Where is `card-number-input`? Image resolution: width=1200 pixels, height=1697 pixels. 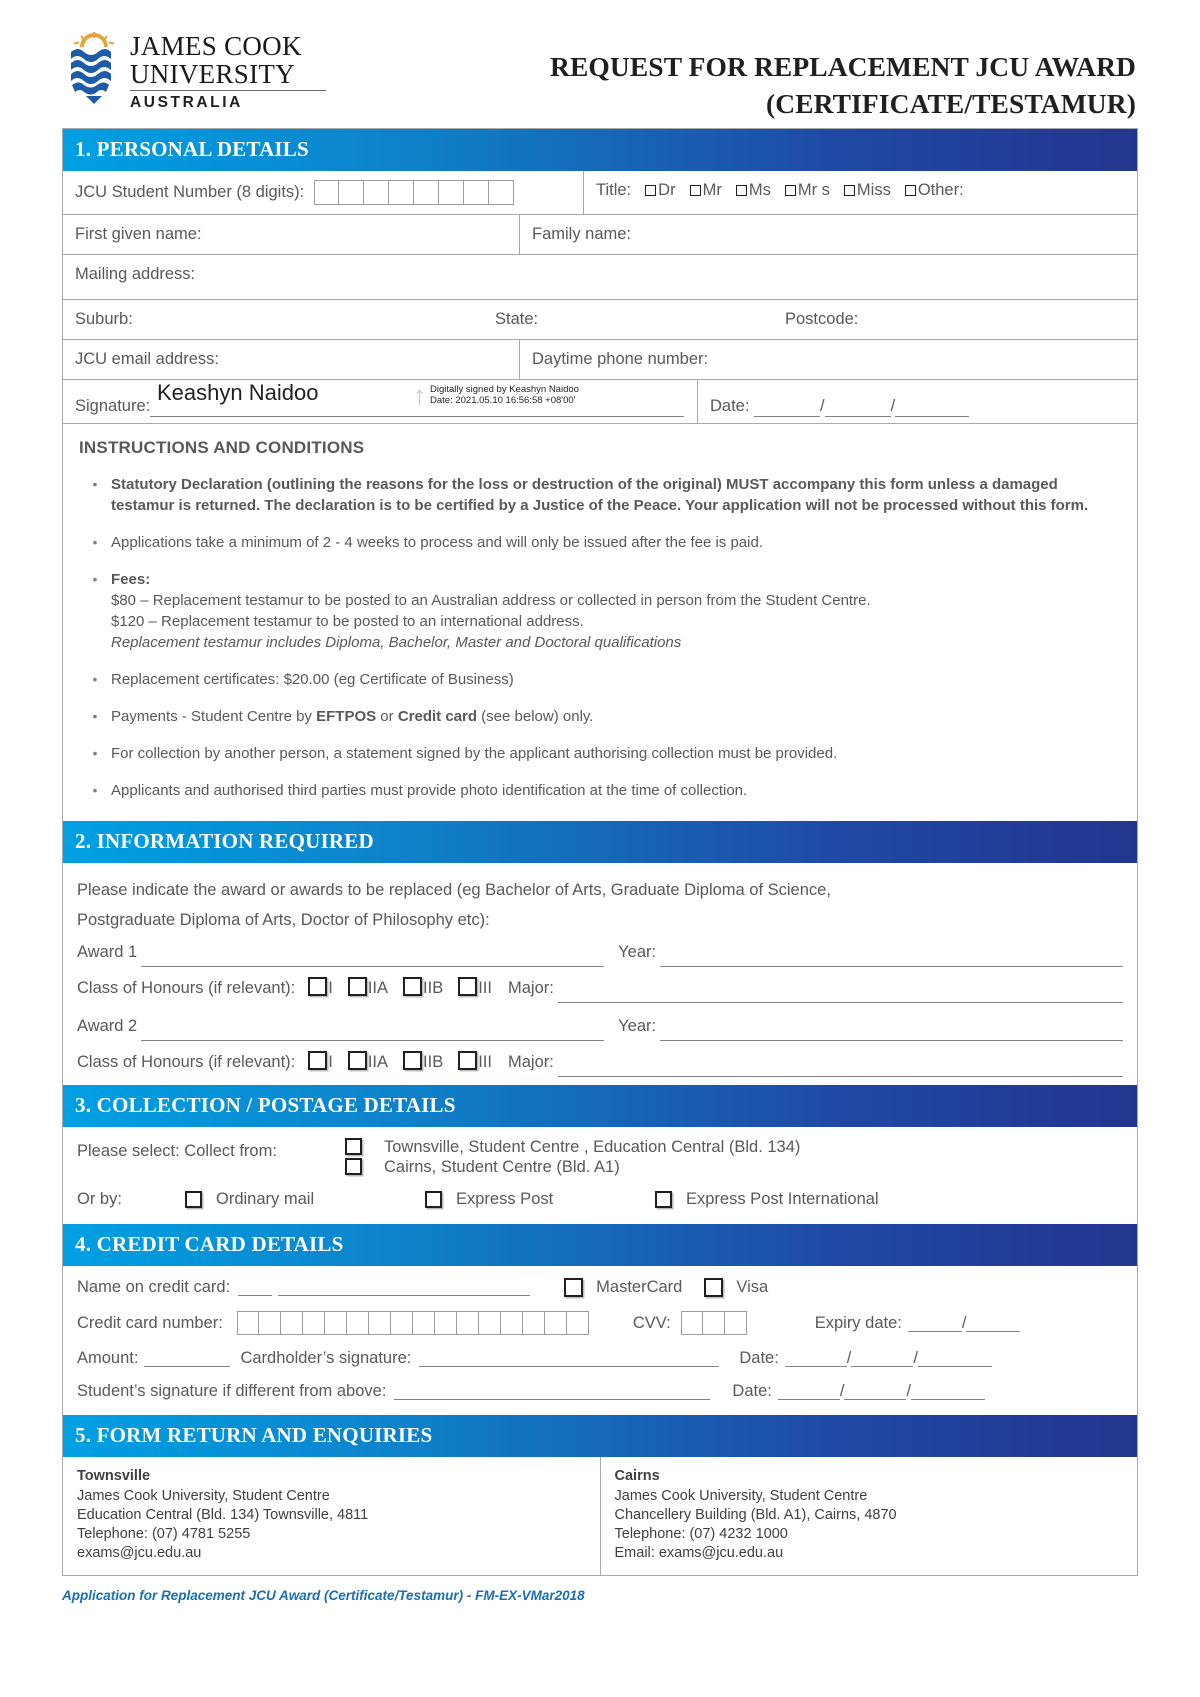
card-number-input is located at coordinates (412, 1323).